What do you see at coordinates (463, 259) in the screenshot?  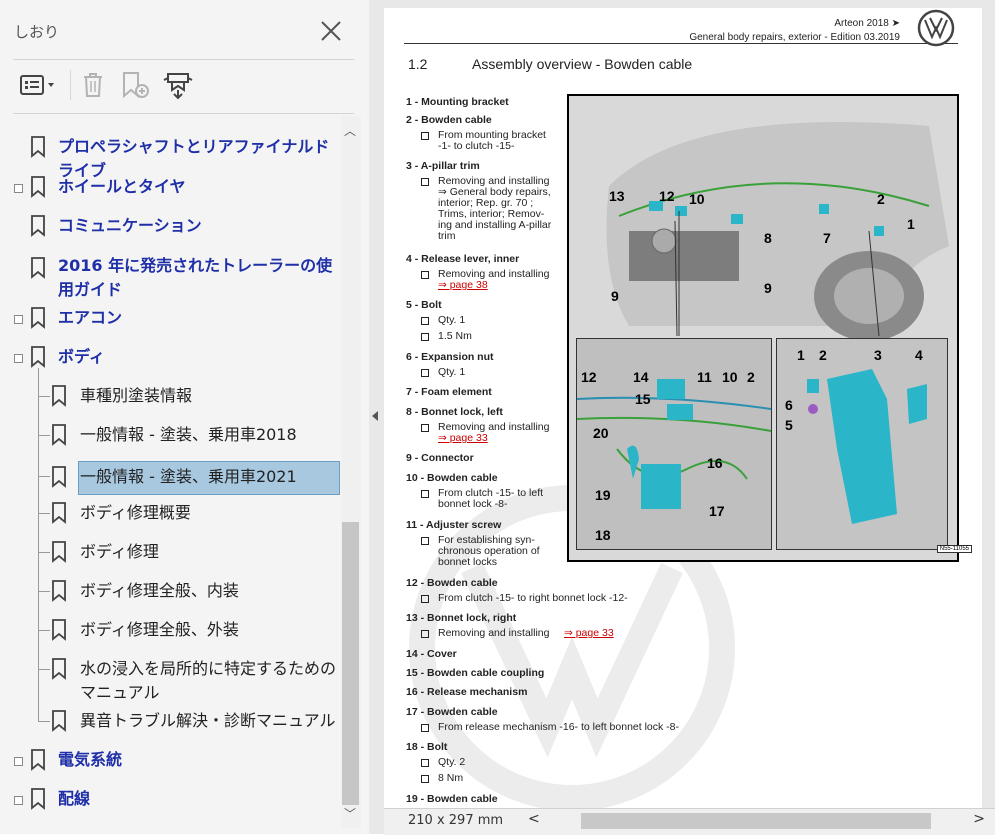 I see `legend-entry-title: 4 - Release lever, inner` at bounding box center [463, 259].